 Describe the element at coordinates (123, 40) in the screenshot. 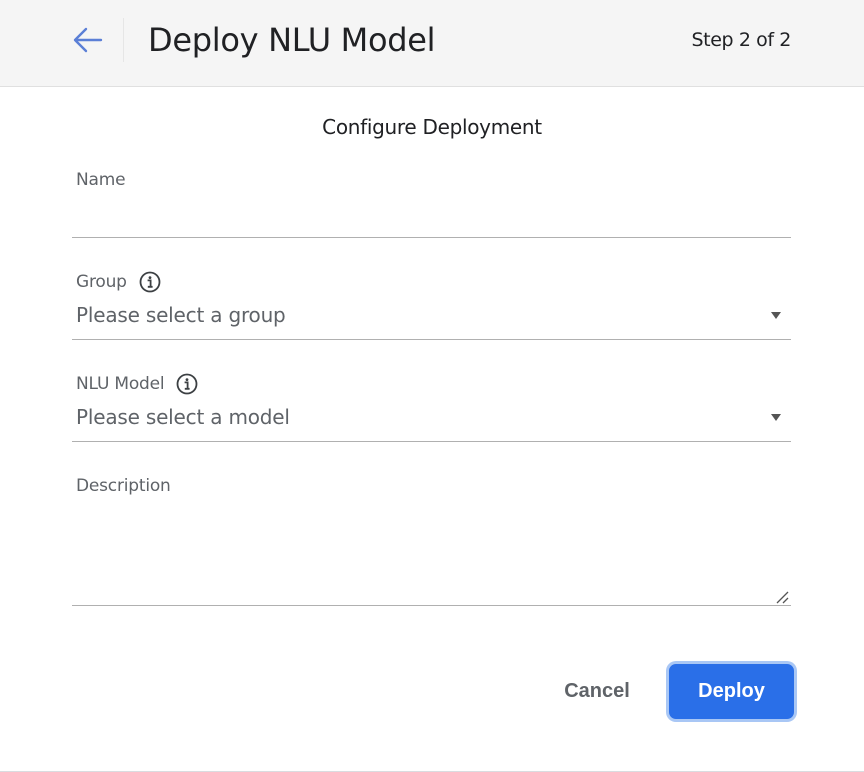

I see `header-divider` at that location.